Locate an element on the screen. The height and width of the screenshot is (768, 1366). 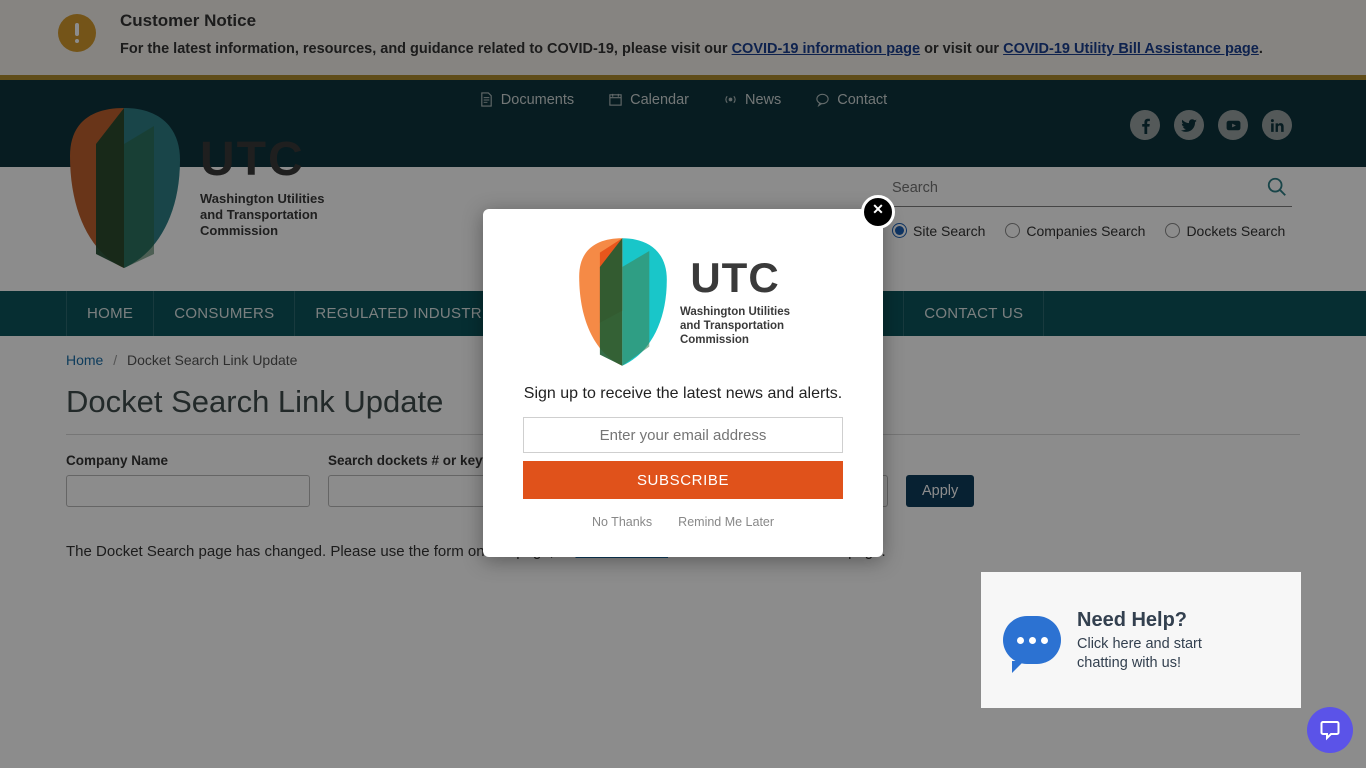
remind-me-later-link: Remind Me Later is located at coordinates (726, 522).